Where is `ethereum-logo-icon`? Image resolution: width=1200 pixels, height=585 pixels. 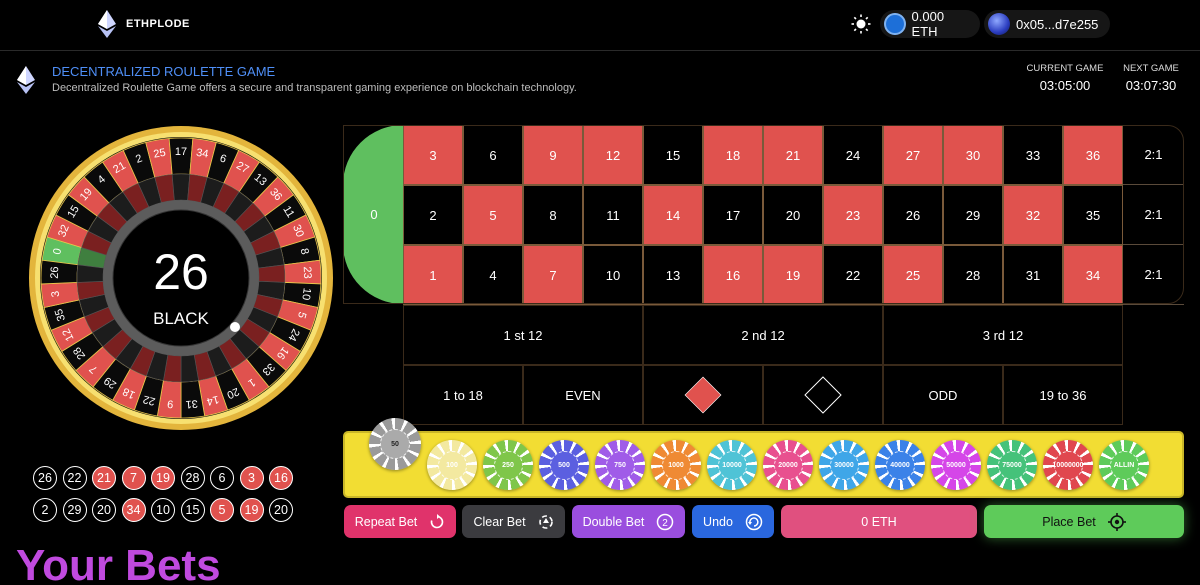 ethereum-logo-icon is located at coordinates (107, 24).